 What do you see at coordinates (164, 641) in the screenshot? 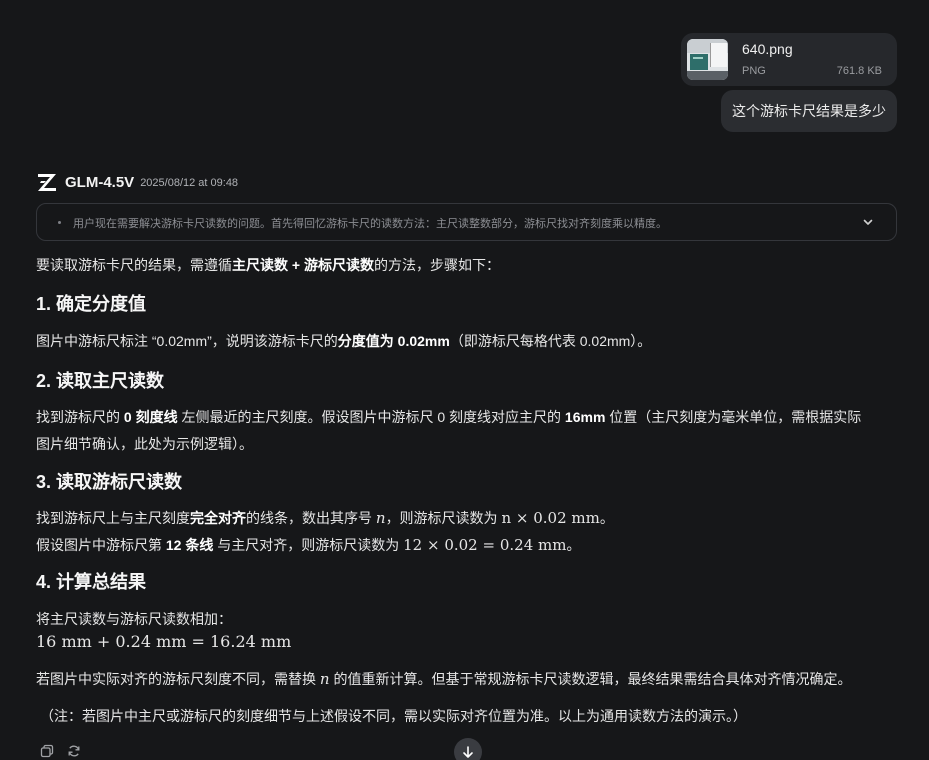
I see `step-4-formula: 16 mm + 0.24 mm = 16.24 mm` at bounding box center [164, 641].